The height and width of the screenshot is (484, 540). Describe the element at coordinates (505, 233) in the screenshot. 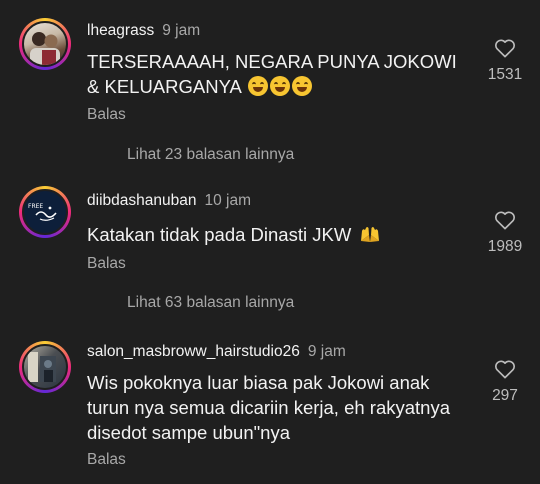

I see `like-button: 1989` at that location.